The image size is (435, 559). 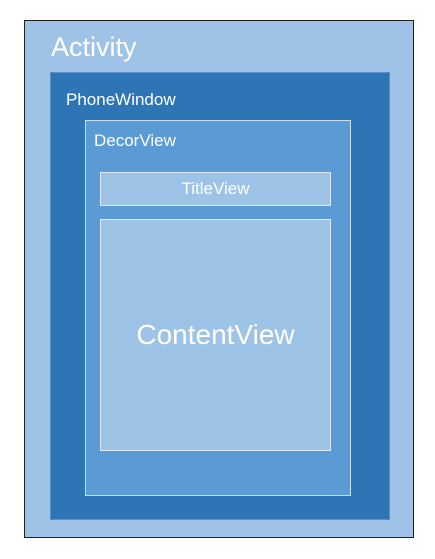 What do you see at coordinates (94, 47) in the screenshot?
I see `activity-label: Activity` at bounding box center [94, 47].